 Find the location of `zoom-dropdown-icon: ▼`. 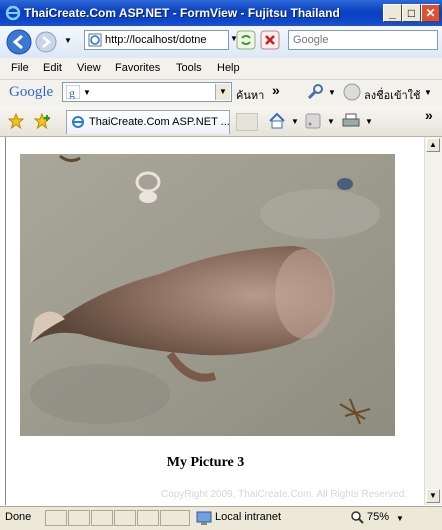

zoom-dropdown-icon: ▼ is located at coordinates (400, 518).